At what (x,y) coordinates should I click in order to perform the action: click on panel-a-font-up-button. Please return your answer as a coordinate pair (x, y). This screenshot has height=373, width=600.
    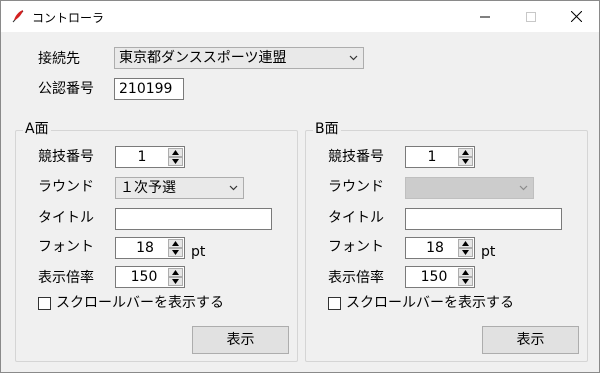
    Looking at the image, I should click on (175, 243).